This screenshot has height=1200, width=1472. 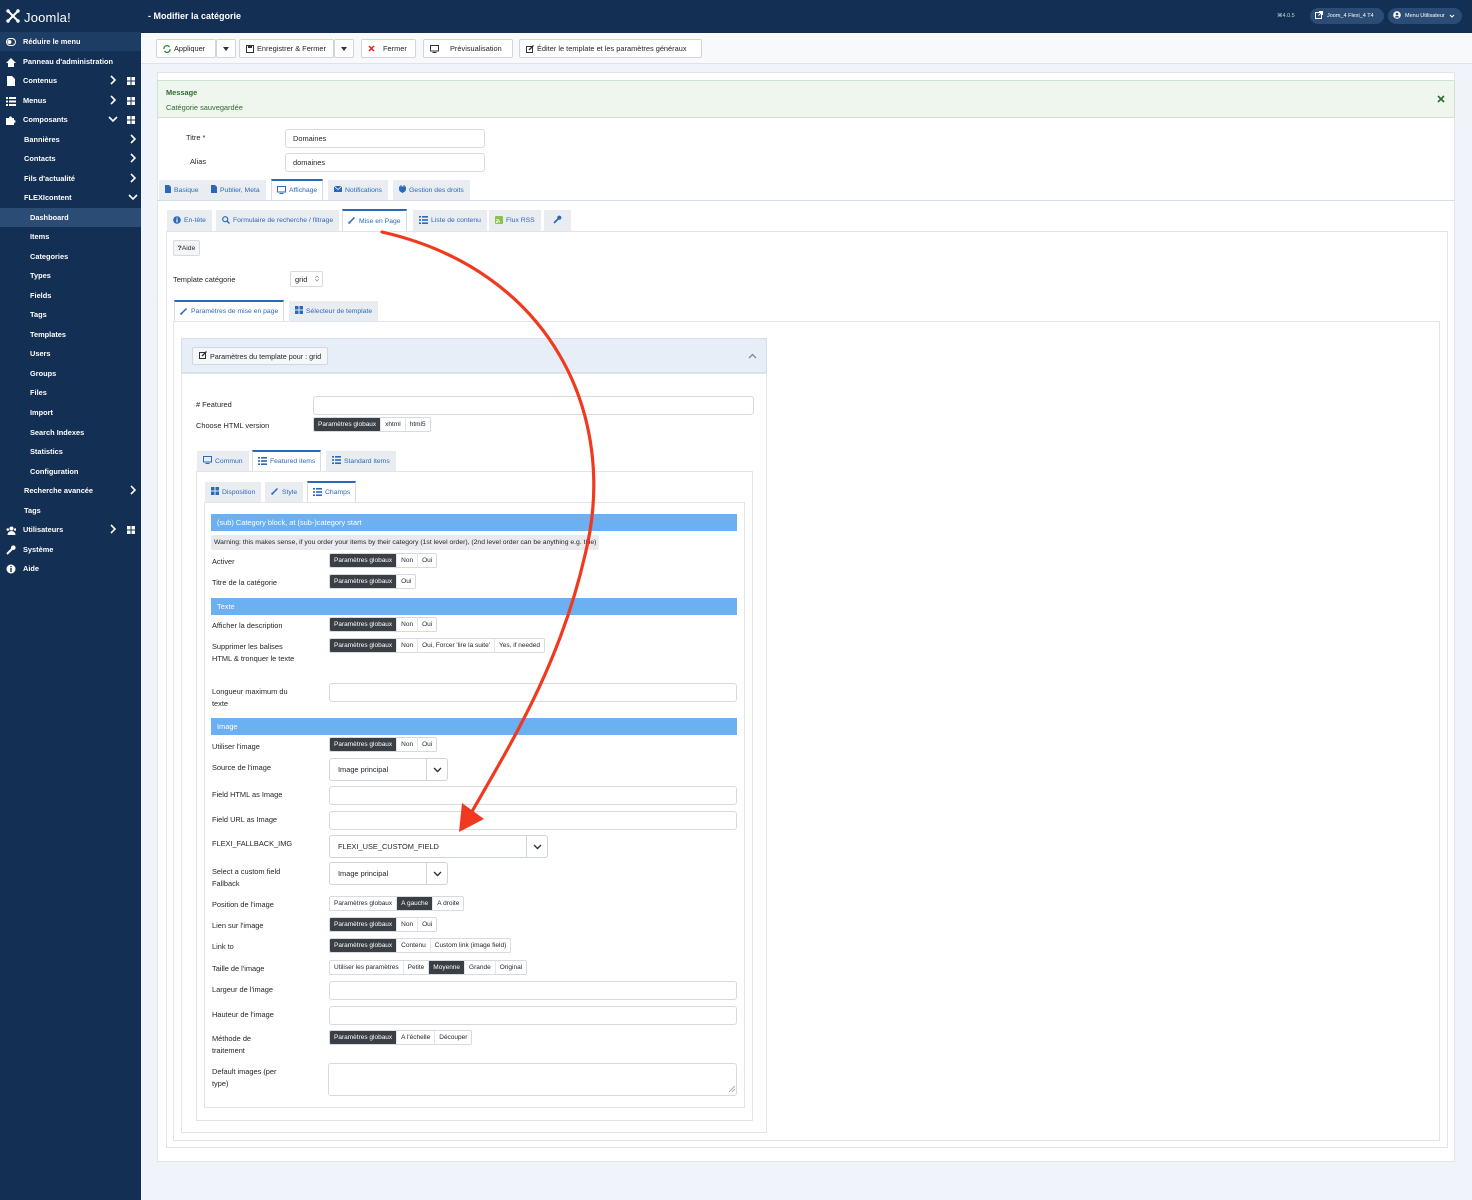 What do you see at coordinates (367, 967) in the screenshot?
I see `option-utiliser-params: Utiliser les paramètres` at bounding box center [367, 967].